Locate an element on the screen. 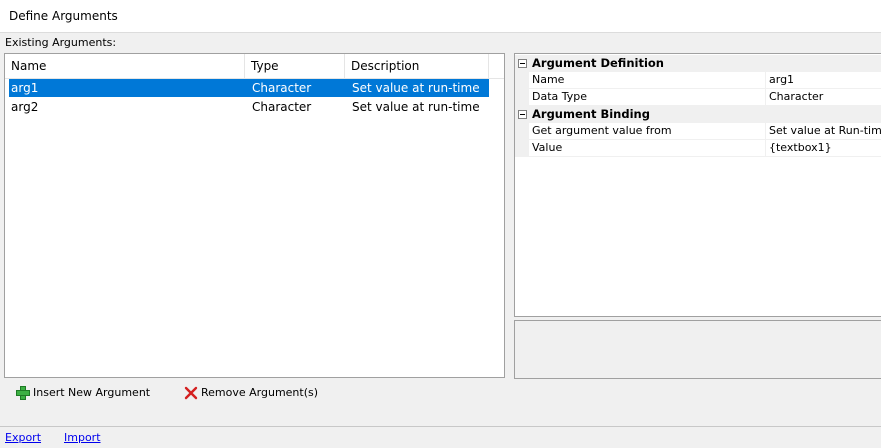  arguments-list-header: Name Type Description is located at coordinates (254, 66).